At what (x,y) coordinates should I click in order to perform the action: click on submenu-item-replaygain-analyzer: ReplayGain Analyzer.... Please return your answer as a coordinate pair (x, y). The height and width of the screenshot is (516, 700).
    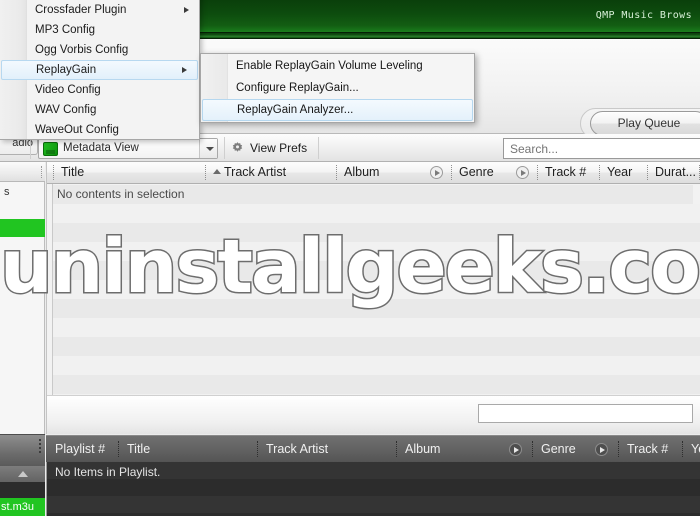
    Looking at the image, I should click on (337, 110).